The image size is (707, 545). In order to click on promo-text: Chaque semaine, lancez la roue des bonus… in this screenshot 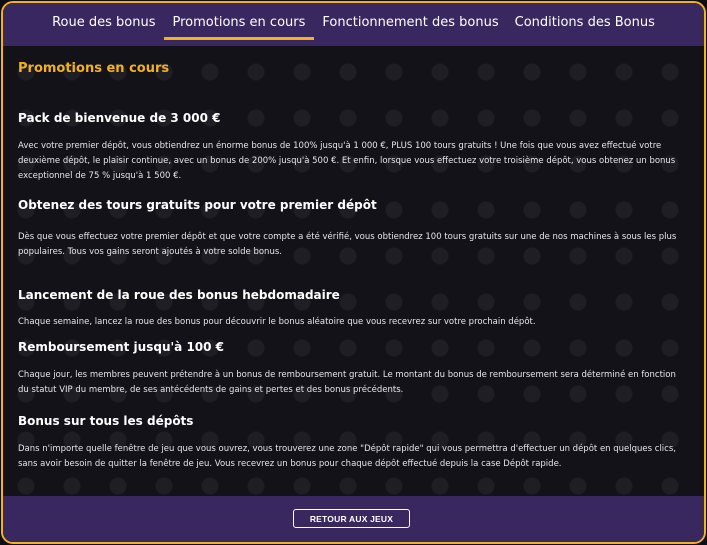, I will do `click(277, 322)`.